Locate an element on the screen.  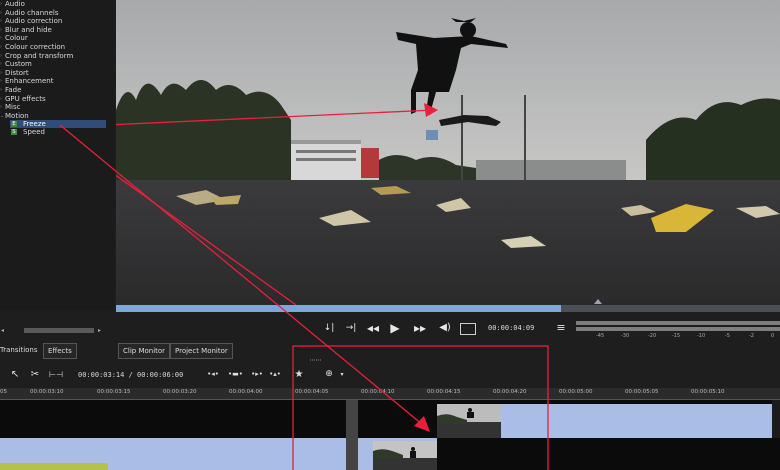
lift-icon: •▴• is located at coordinates (275, 374).